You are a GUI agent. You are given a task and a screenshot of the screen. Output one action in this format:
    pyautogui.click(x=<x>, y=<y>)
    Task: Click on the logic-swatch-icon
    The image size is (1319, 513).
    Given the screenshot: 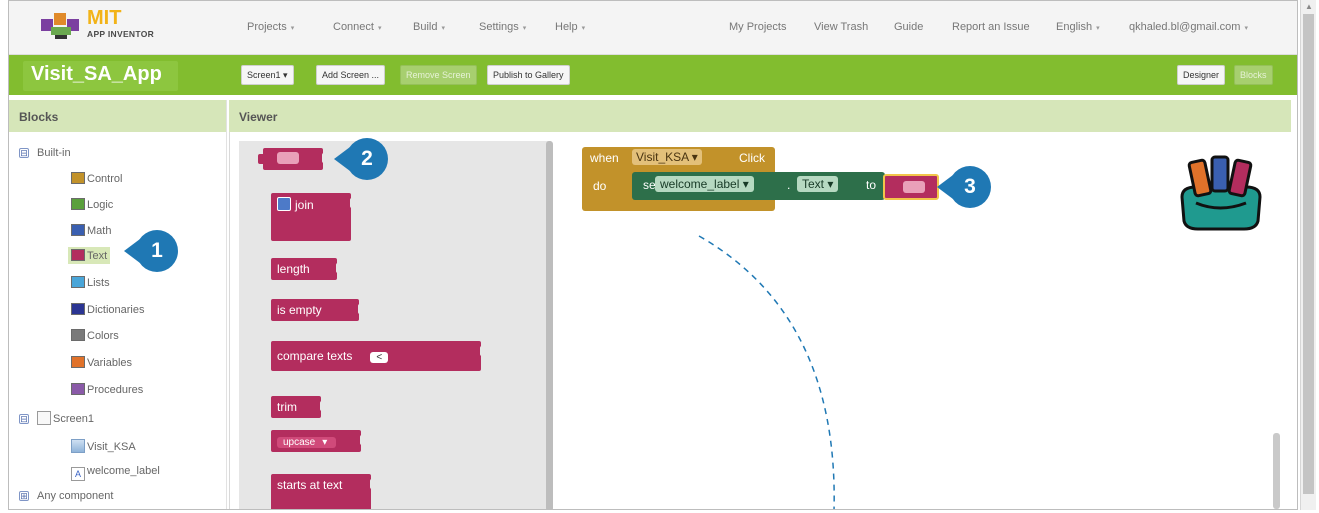 What is the action you would take?
    pyautogui.click(x=78, y=204)
    